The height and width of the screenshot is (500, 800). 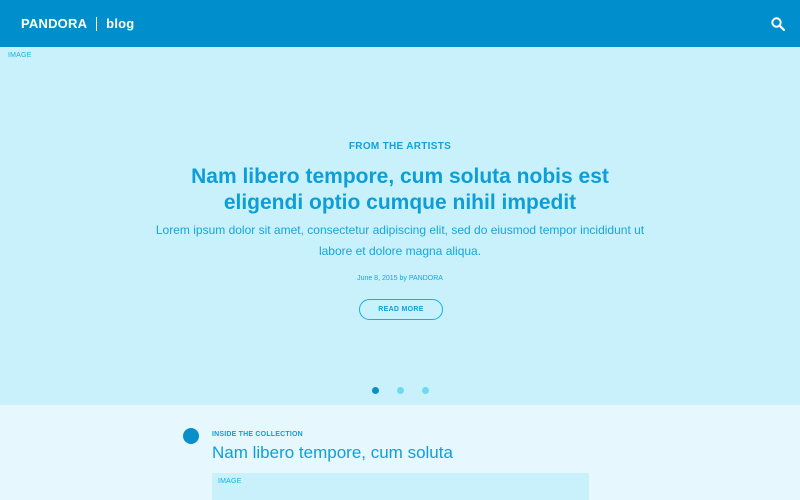 I want to click on brand-name: PANDORA, so click(x=54, y=23).